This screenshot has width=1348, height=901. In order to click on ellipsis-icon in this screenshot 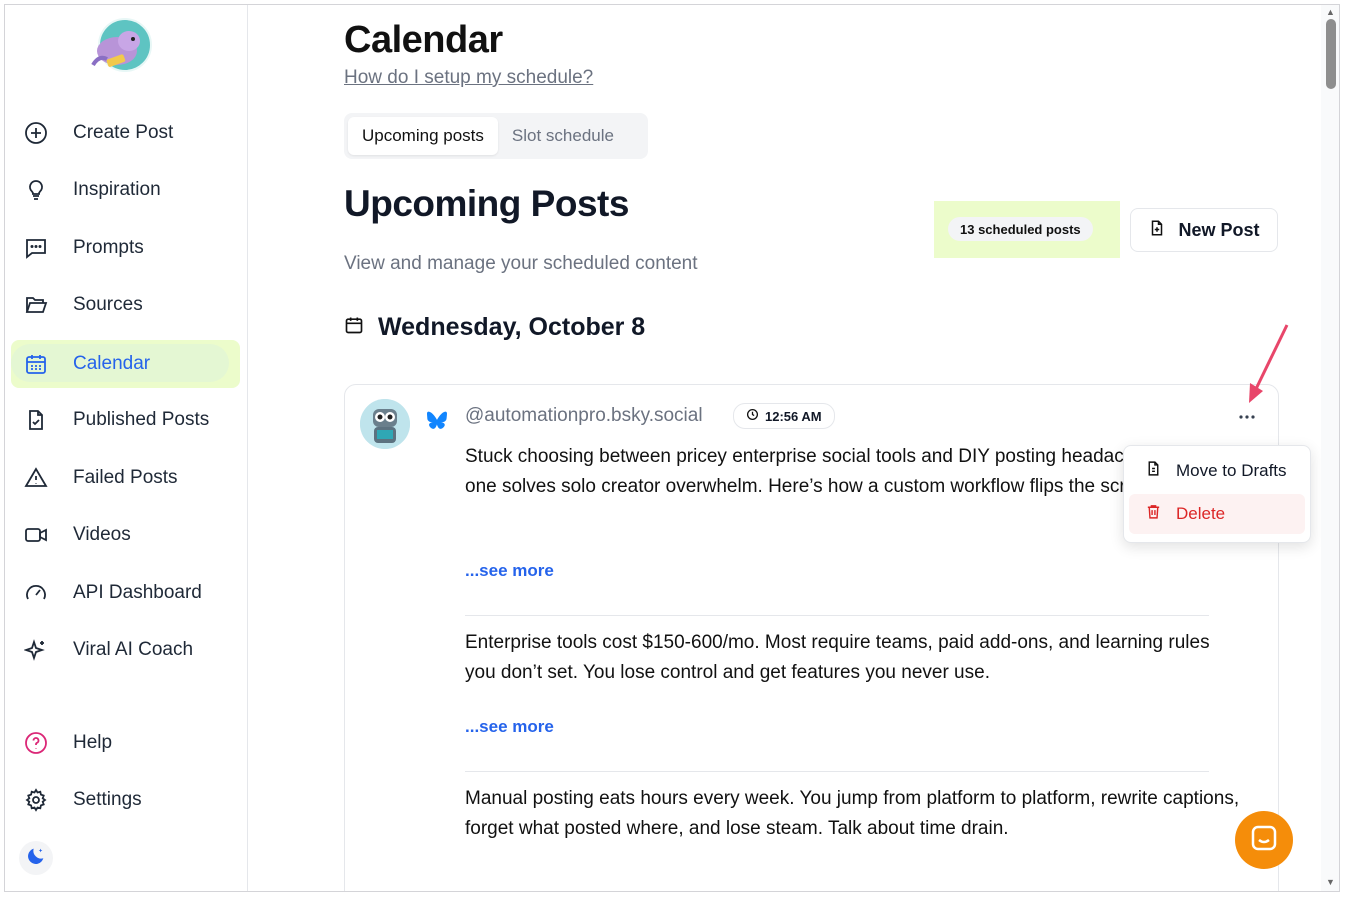, I will do `click(1247, 417)`.